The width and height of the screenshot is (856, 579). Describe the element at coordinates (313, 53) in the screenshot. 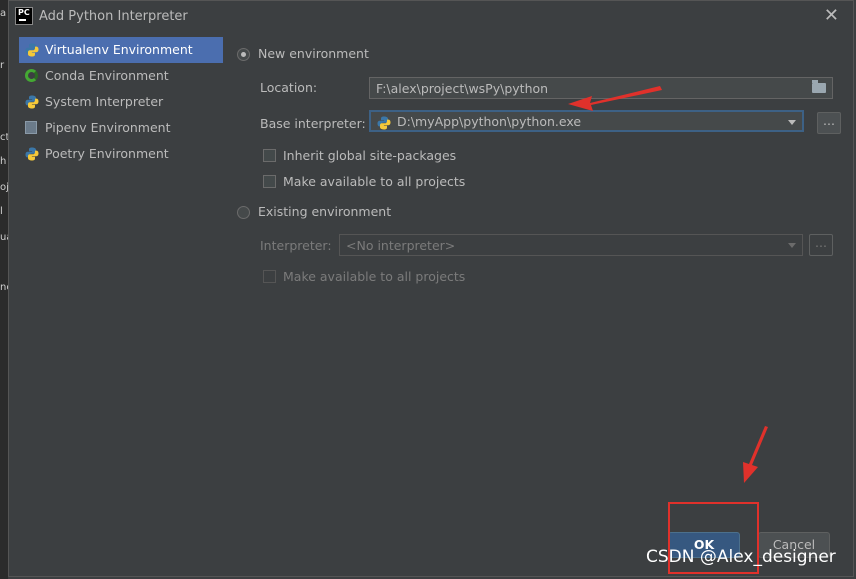

I see `new-environment-label: New environment` at that location.